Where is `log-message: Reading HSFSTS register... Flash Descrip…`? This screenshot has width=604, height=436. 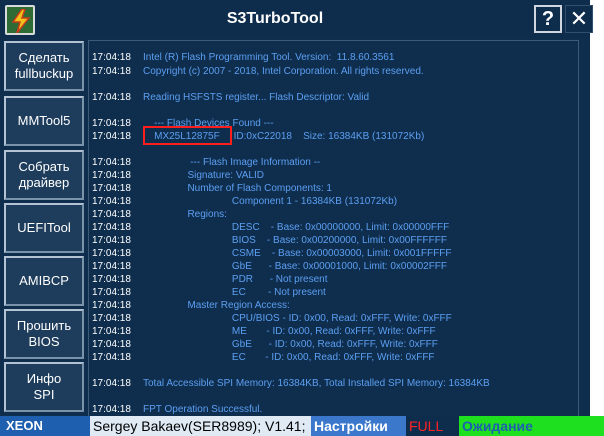
log-message: Reading HSFSTS register... Flash Descrip… is located at coordinates (256, 97).